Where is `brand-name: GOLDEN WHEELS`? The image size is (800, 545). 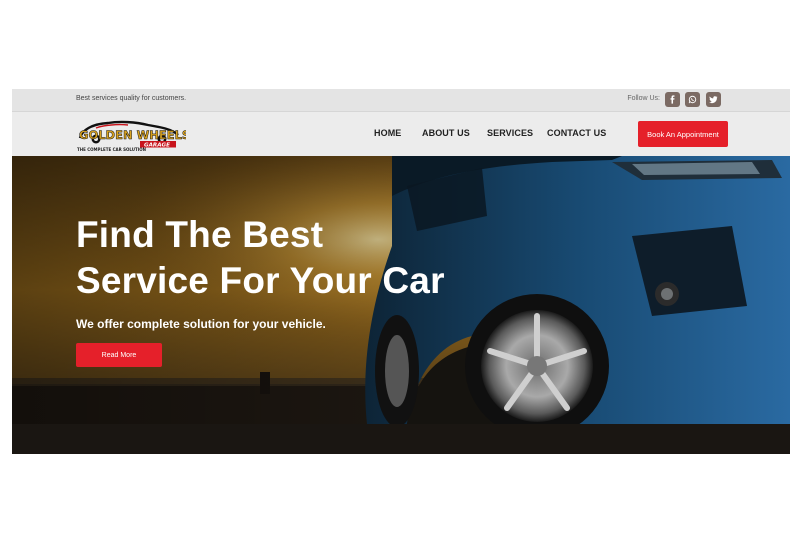
brand-name: GOLDEN WHEELS is located at coordinates (132, 135).